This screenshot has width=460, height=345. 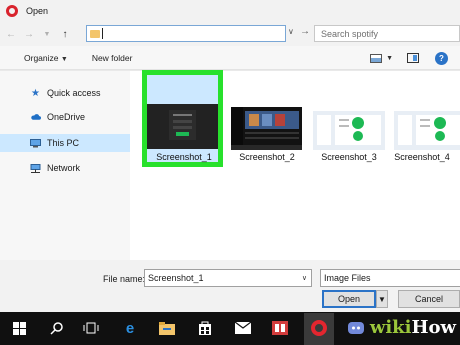 What do you see at coordinates (65, 34) in the screenshot?
I see `up-icon: ↑` at bounding box center [65, 34].